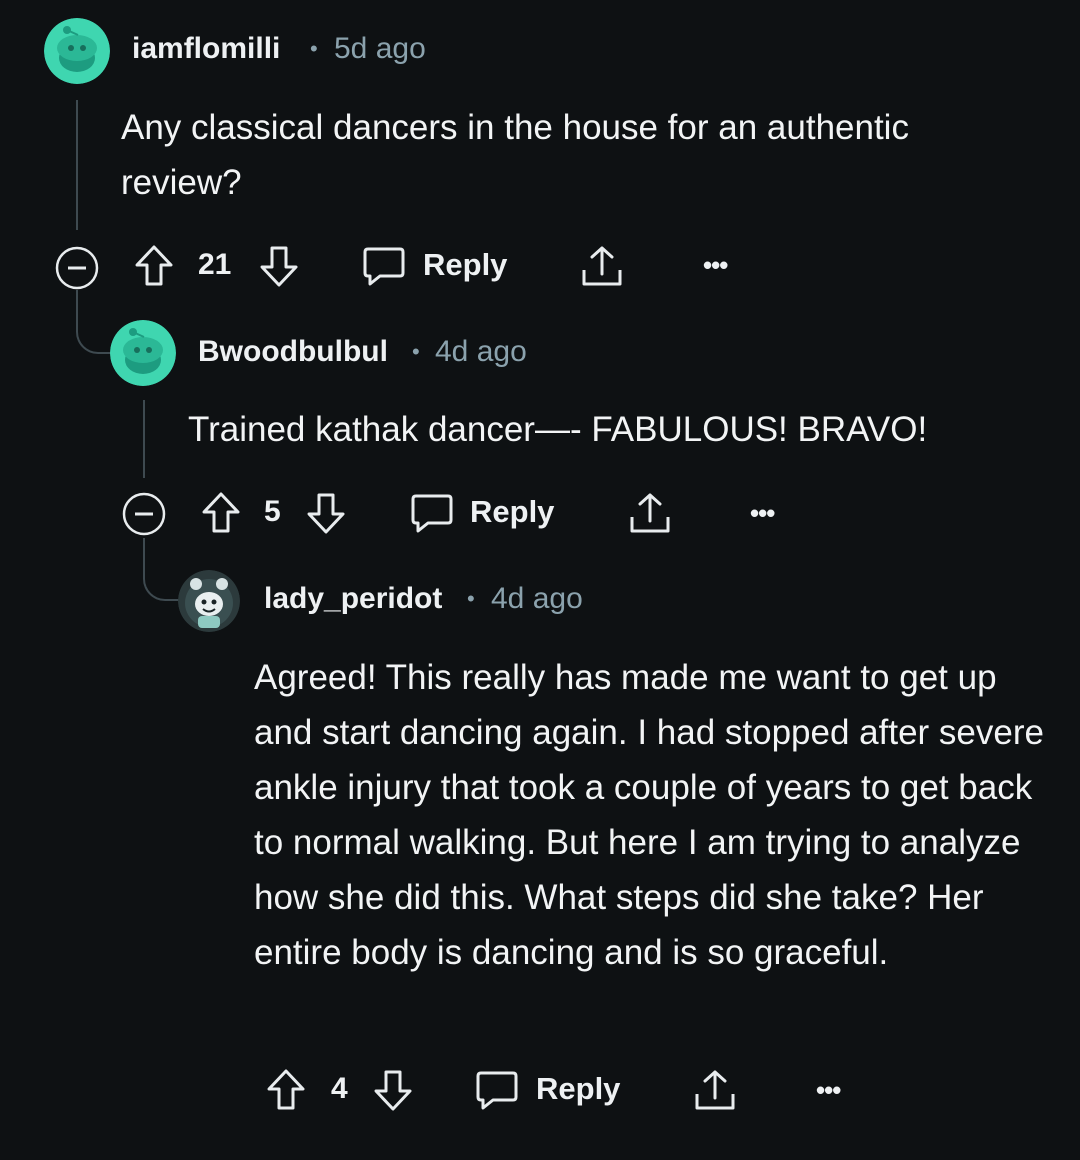  I want to click on vote-count: 5, so click(272, 511).